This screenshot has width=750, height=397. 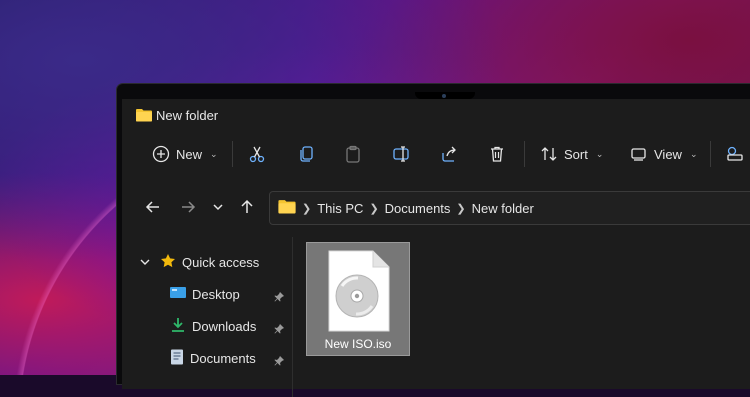 I want to click on arrow-up-icon, so click(x=247, y=206).